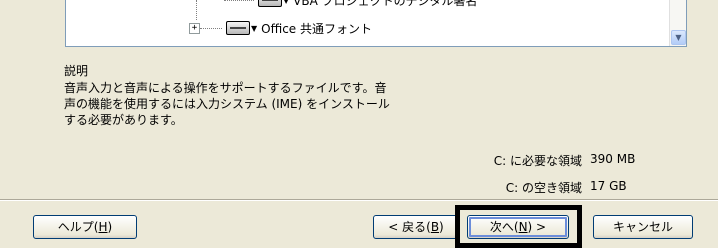 This screenshot has height=248, width=718. I want to click on free-space-label: C: の空き領域, so click(543, 188).